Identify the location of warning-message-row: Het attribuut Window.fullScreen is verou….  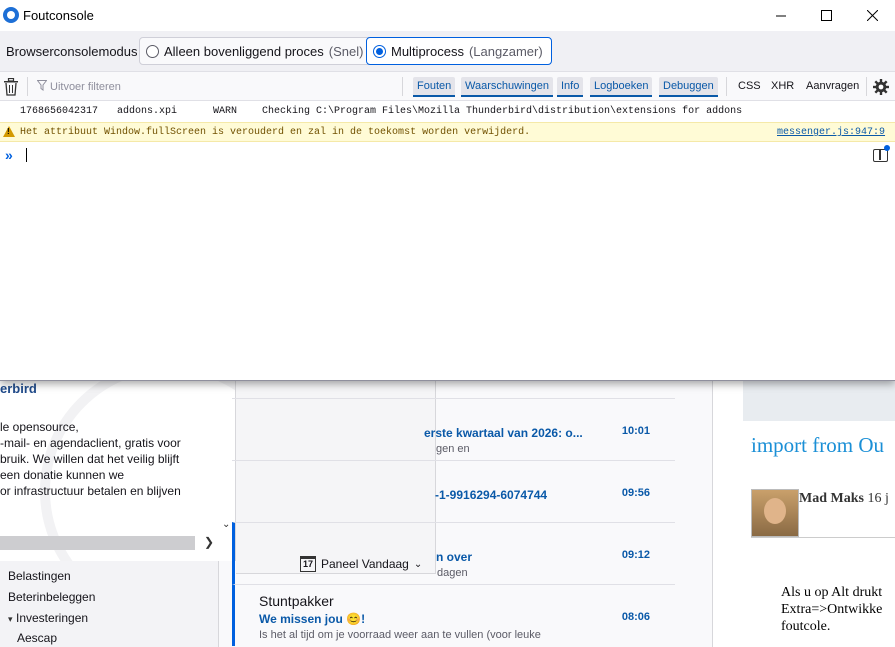
(447, 132).